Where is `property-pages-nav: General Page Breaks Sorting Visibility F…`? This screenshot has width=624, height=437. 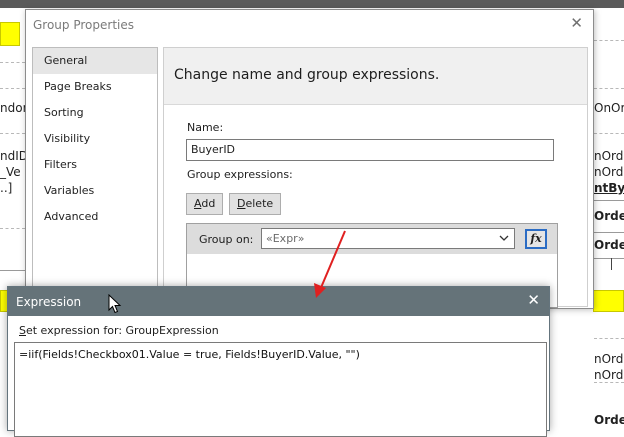
property-pages-nav: General Page Breaks Sorting Visibility F… is located at coordinates (95, 177).